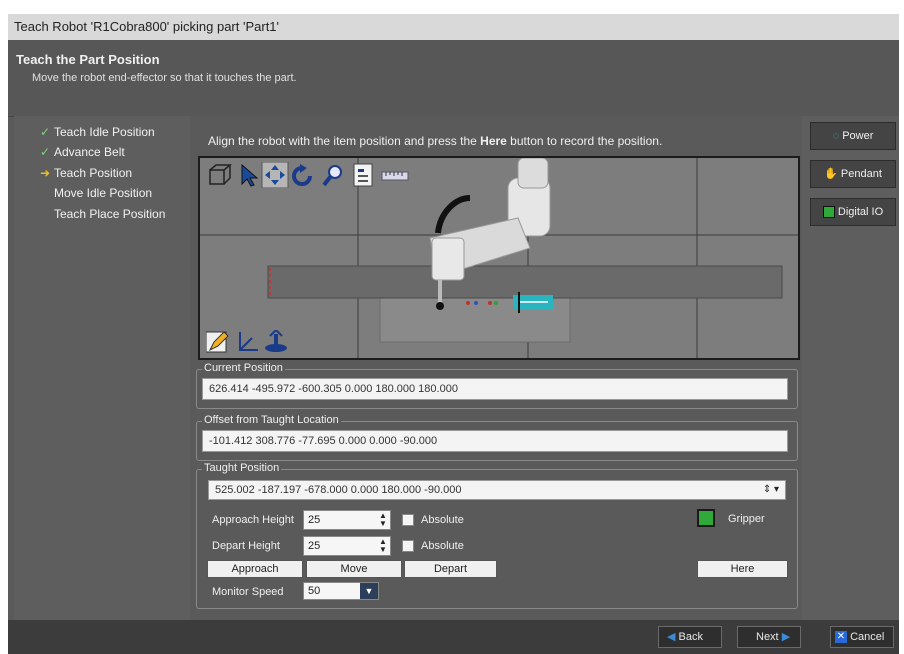  What do you see at coordinates (255, 569) in the screenshot?
I see `approach-button: Approach` at bounding box center [255, 569].